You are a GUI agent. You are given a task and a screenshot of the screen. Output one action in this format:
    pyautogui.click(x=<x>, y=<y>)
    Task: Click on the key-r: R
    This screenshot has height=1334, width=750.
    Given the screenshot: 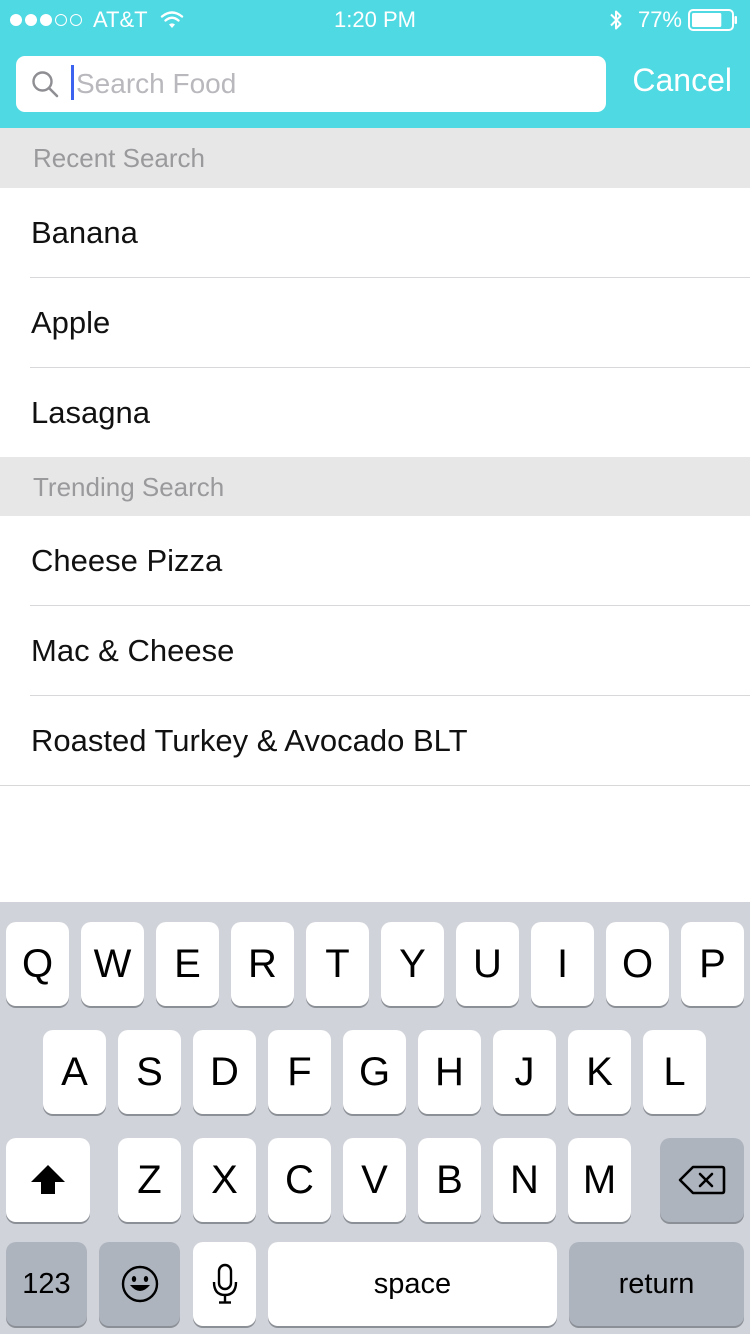 What is the action you would take?
    pyautogui.click(x=262, y=964)
    